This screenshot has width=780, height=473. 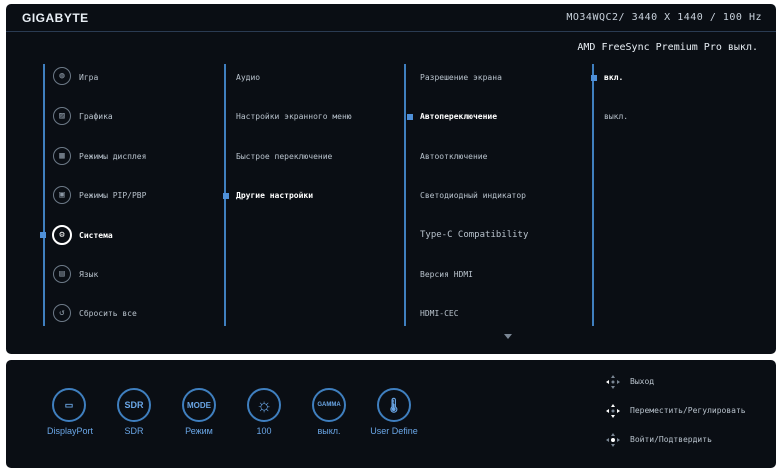 I want to click on quick-mode: MODE, so click(x=198, y=408).